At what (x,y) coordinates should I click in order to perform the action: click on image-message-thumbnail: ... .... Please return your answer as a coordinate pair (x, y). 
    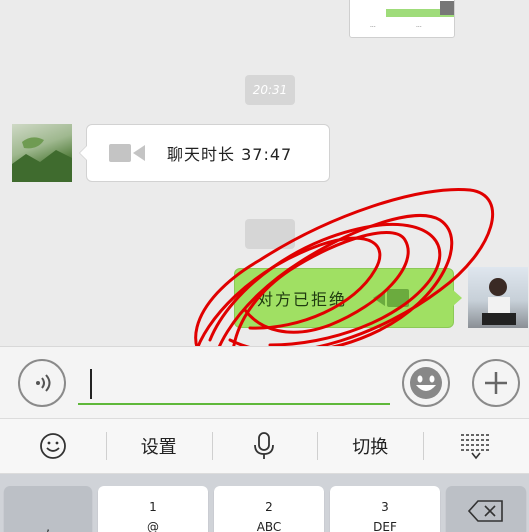
    Looking at the image, I should click on (402, 19).